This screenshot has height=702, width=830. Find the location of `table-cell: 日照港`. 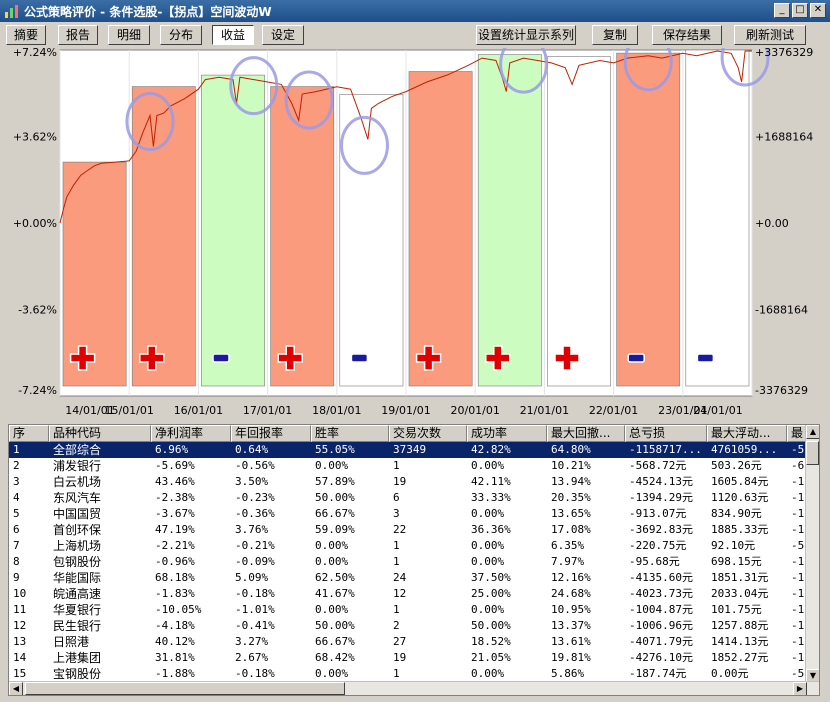

table-cell: 日照港 is located at coordinates (71, 642).